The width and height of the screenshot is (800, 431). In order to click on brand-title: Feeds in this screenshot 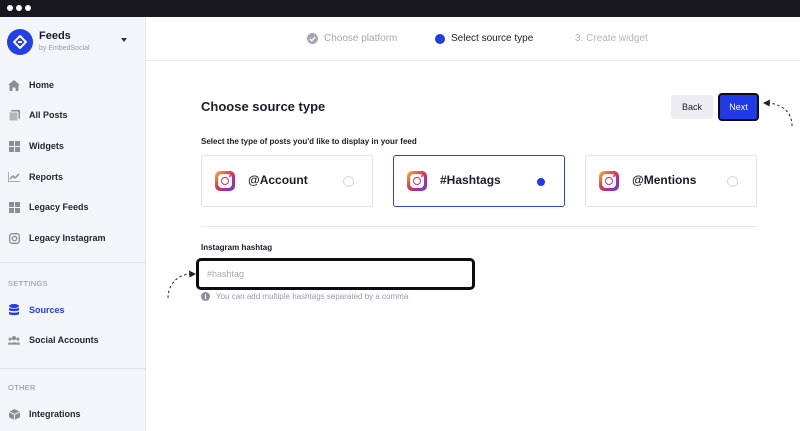, I will do `click(55, 36)`.